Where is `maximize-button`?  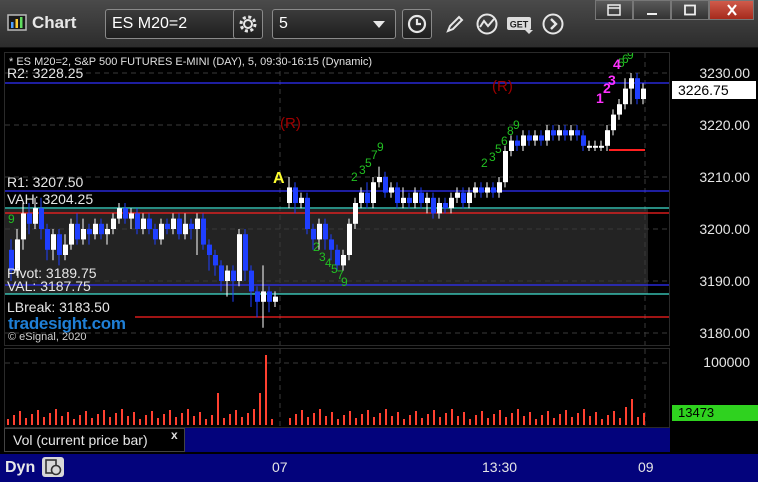 maximize-button is located at coordinates (690, 10).